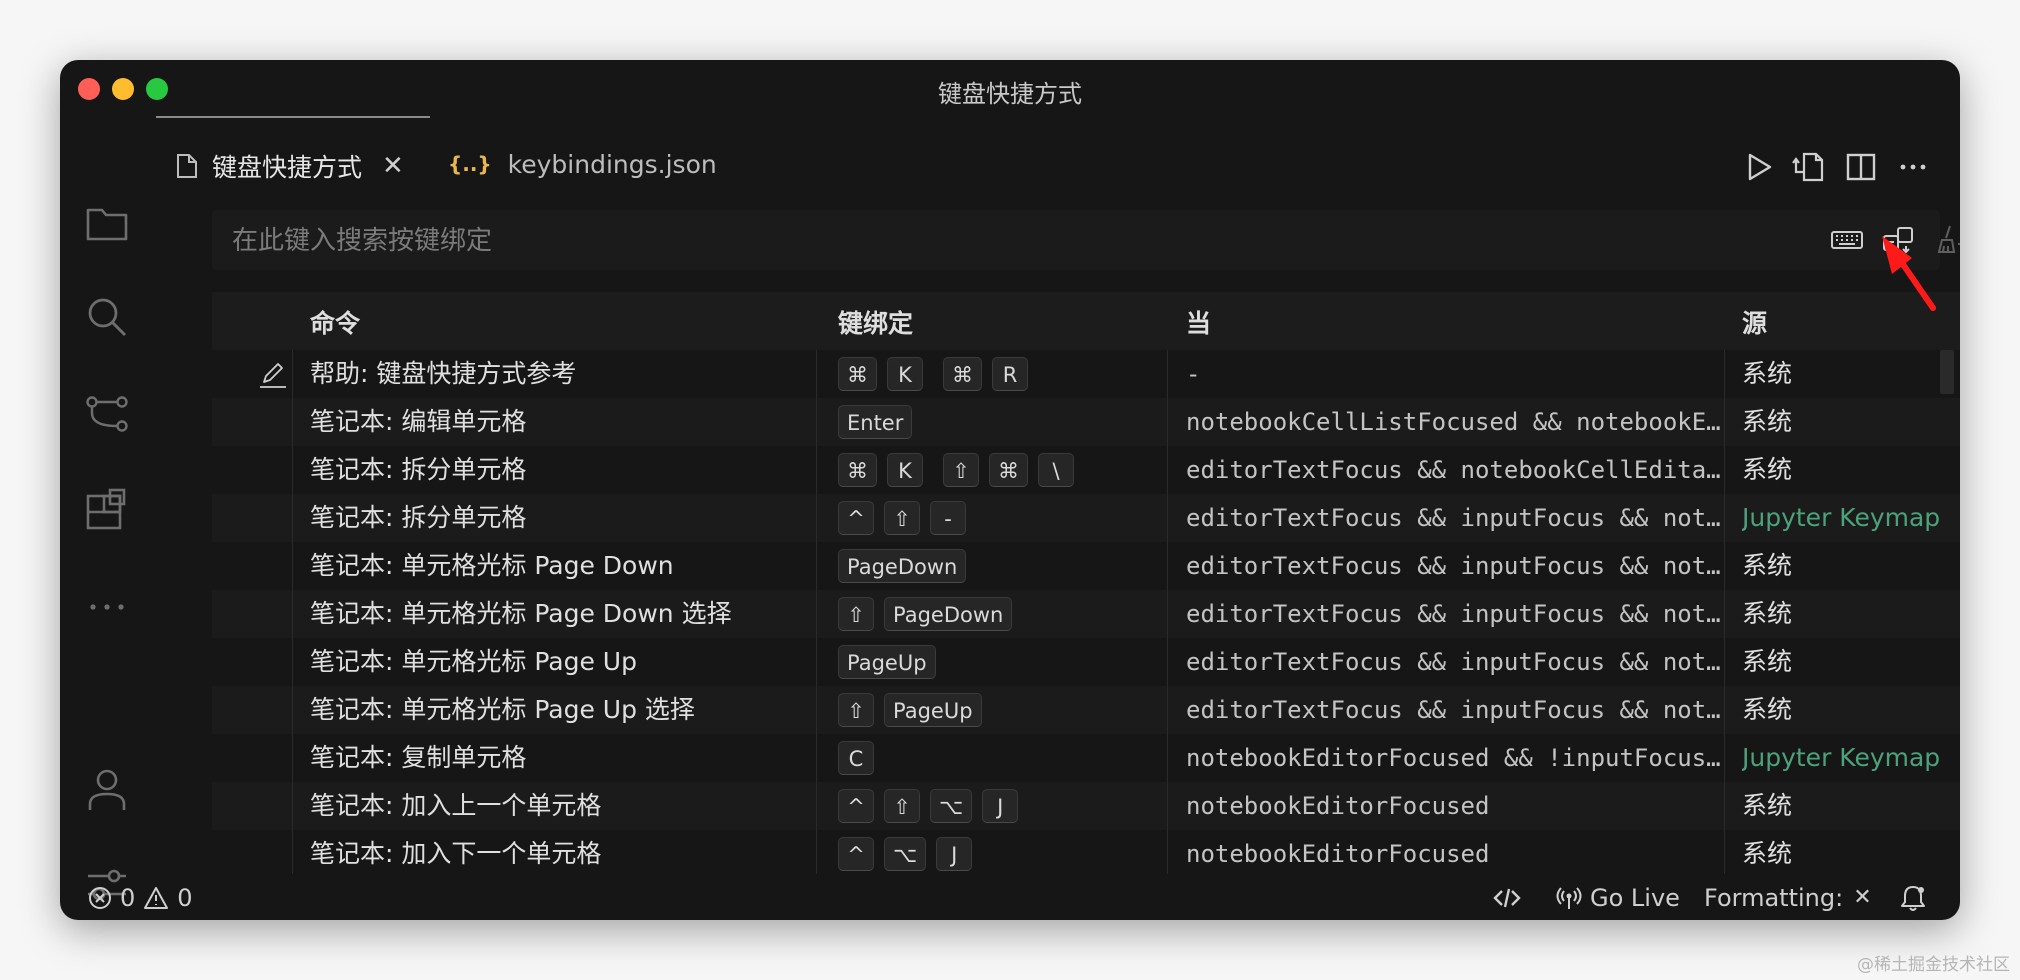 The height and width of the screenshot is (980, 2020). Describe the element at coordinates (107, 317) in the screenshot. I see `search-icon` at that location.